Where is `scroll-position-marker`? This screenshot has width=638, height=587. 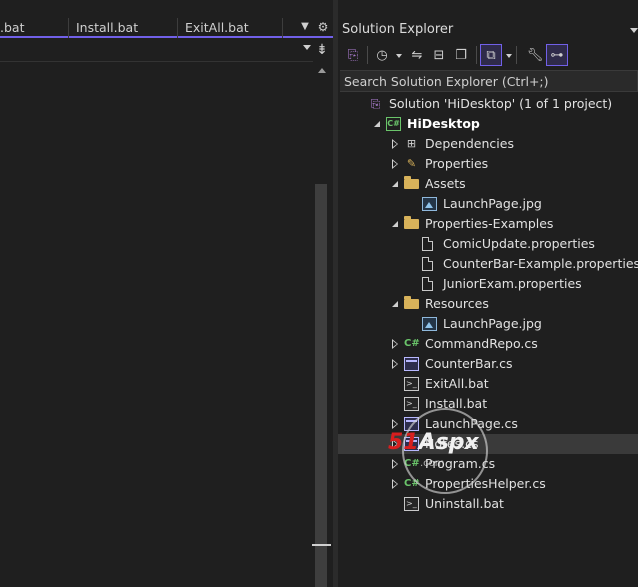
scroll-position-marker is located at coordinates (321, 545).